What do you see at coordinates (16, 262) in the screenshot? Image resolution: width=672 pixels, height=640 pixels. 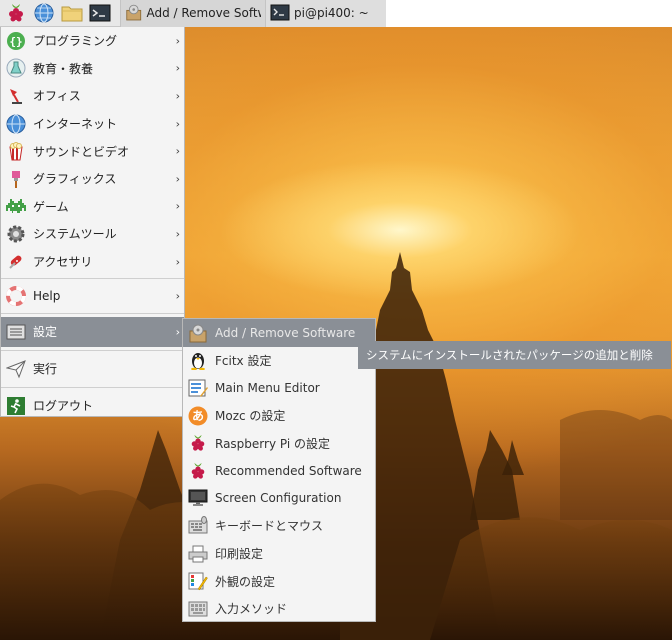 I see `swiss-knife-icon` at bounding box center [16, 262].